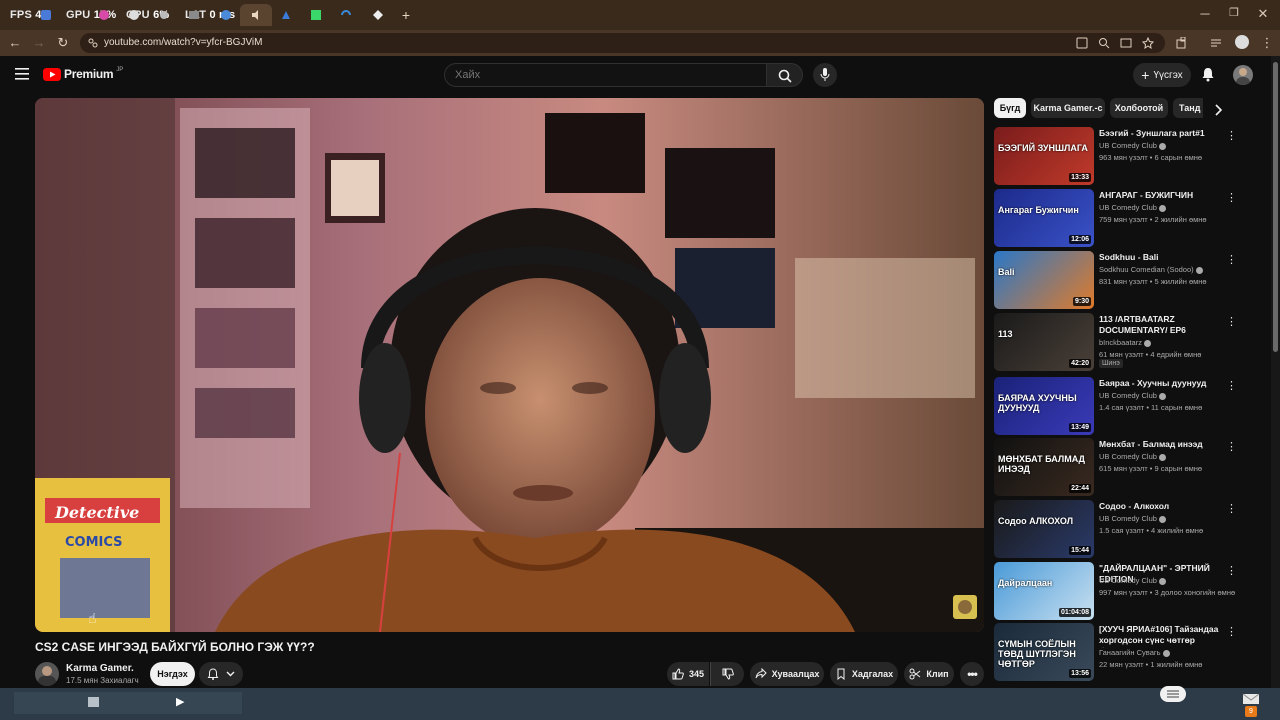 The height and width of the screenshot is (720, 1280). I want to click on chip-related: Холбоотой, so click(1139, 108).